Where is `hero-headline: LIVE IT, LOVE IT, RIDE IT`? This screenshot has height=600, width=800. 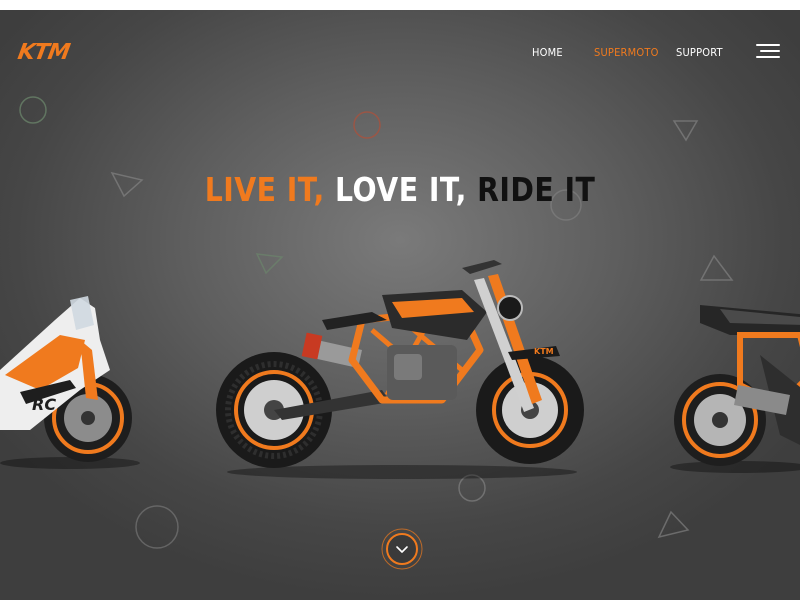 hero-headline: LIVE IT, LOVE IT, RIDE IT is located at coordinates (400, 189).